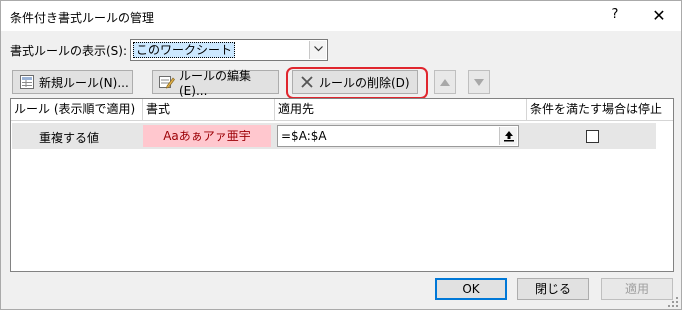  Describe the element at coordinates (673, 301) in the screenshot. I see `resize-grip-icon` at that location.